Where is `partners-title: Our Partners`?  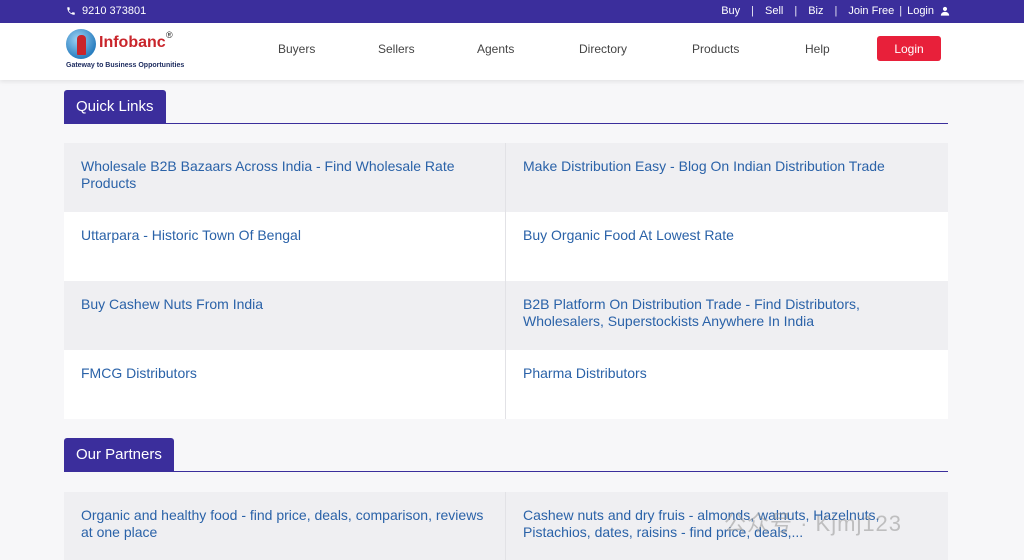
partners-title: Our Partners is located at coordinates (119, 454).